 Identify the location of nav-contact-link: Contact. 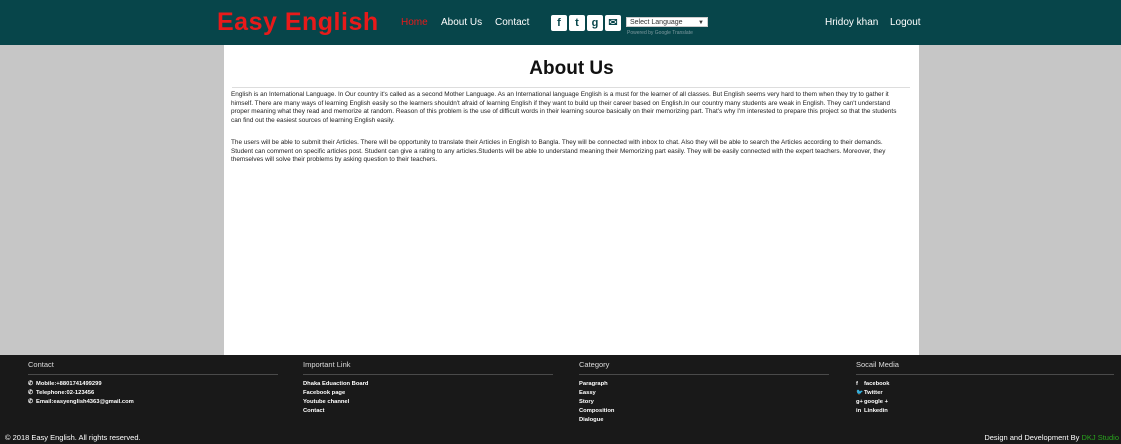
(512, 23).